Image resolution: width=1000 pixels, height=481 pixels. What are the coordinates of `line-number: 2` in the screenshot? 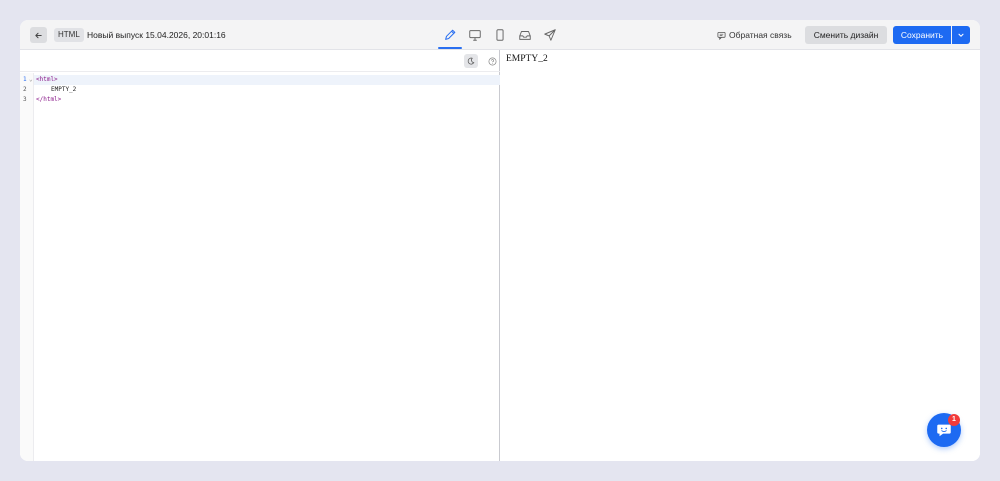 It's located at (25, 89).